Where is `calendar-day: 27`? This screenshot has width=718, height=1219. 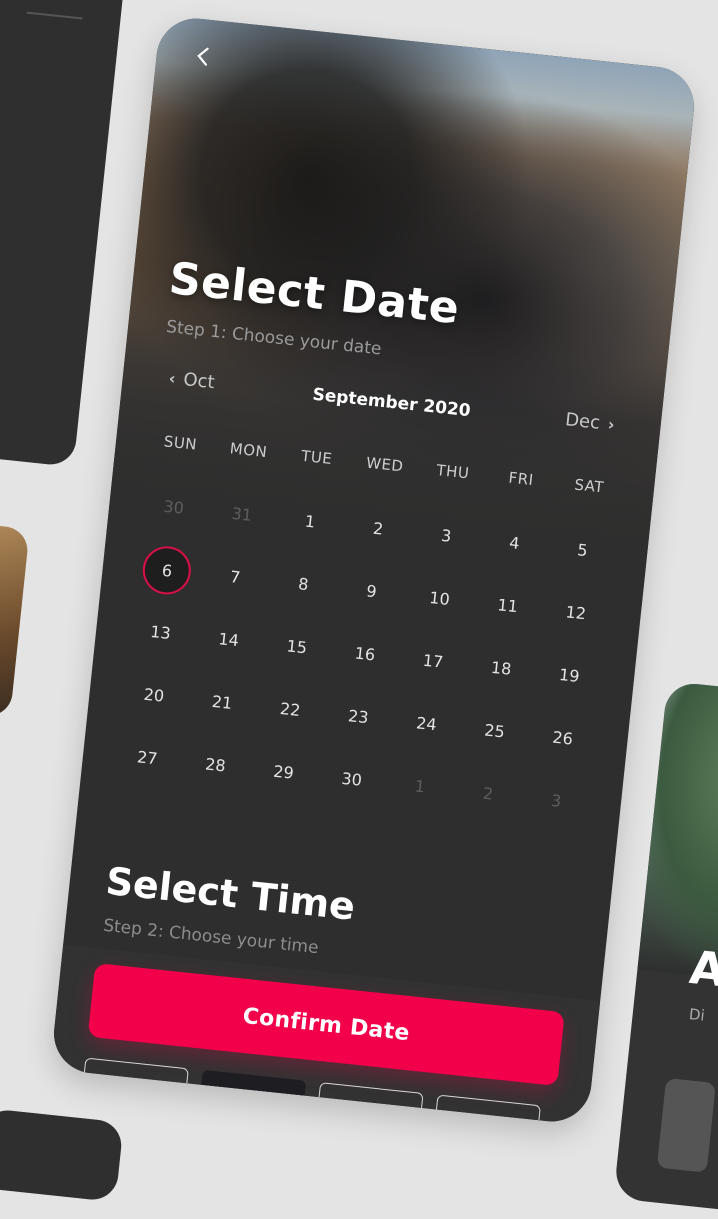
calendar-day: 27 is located at coordinates (147, 758).